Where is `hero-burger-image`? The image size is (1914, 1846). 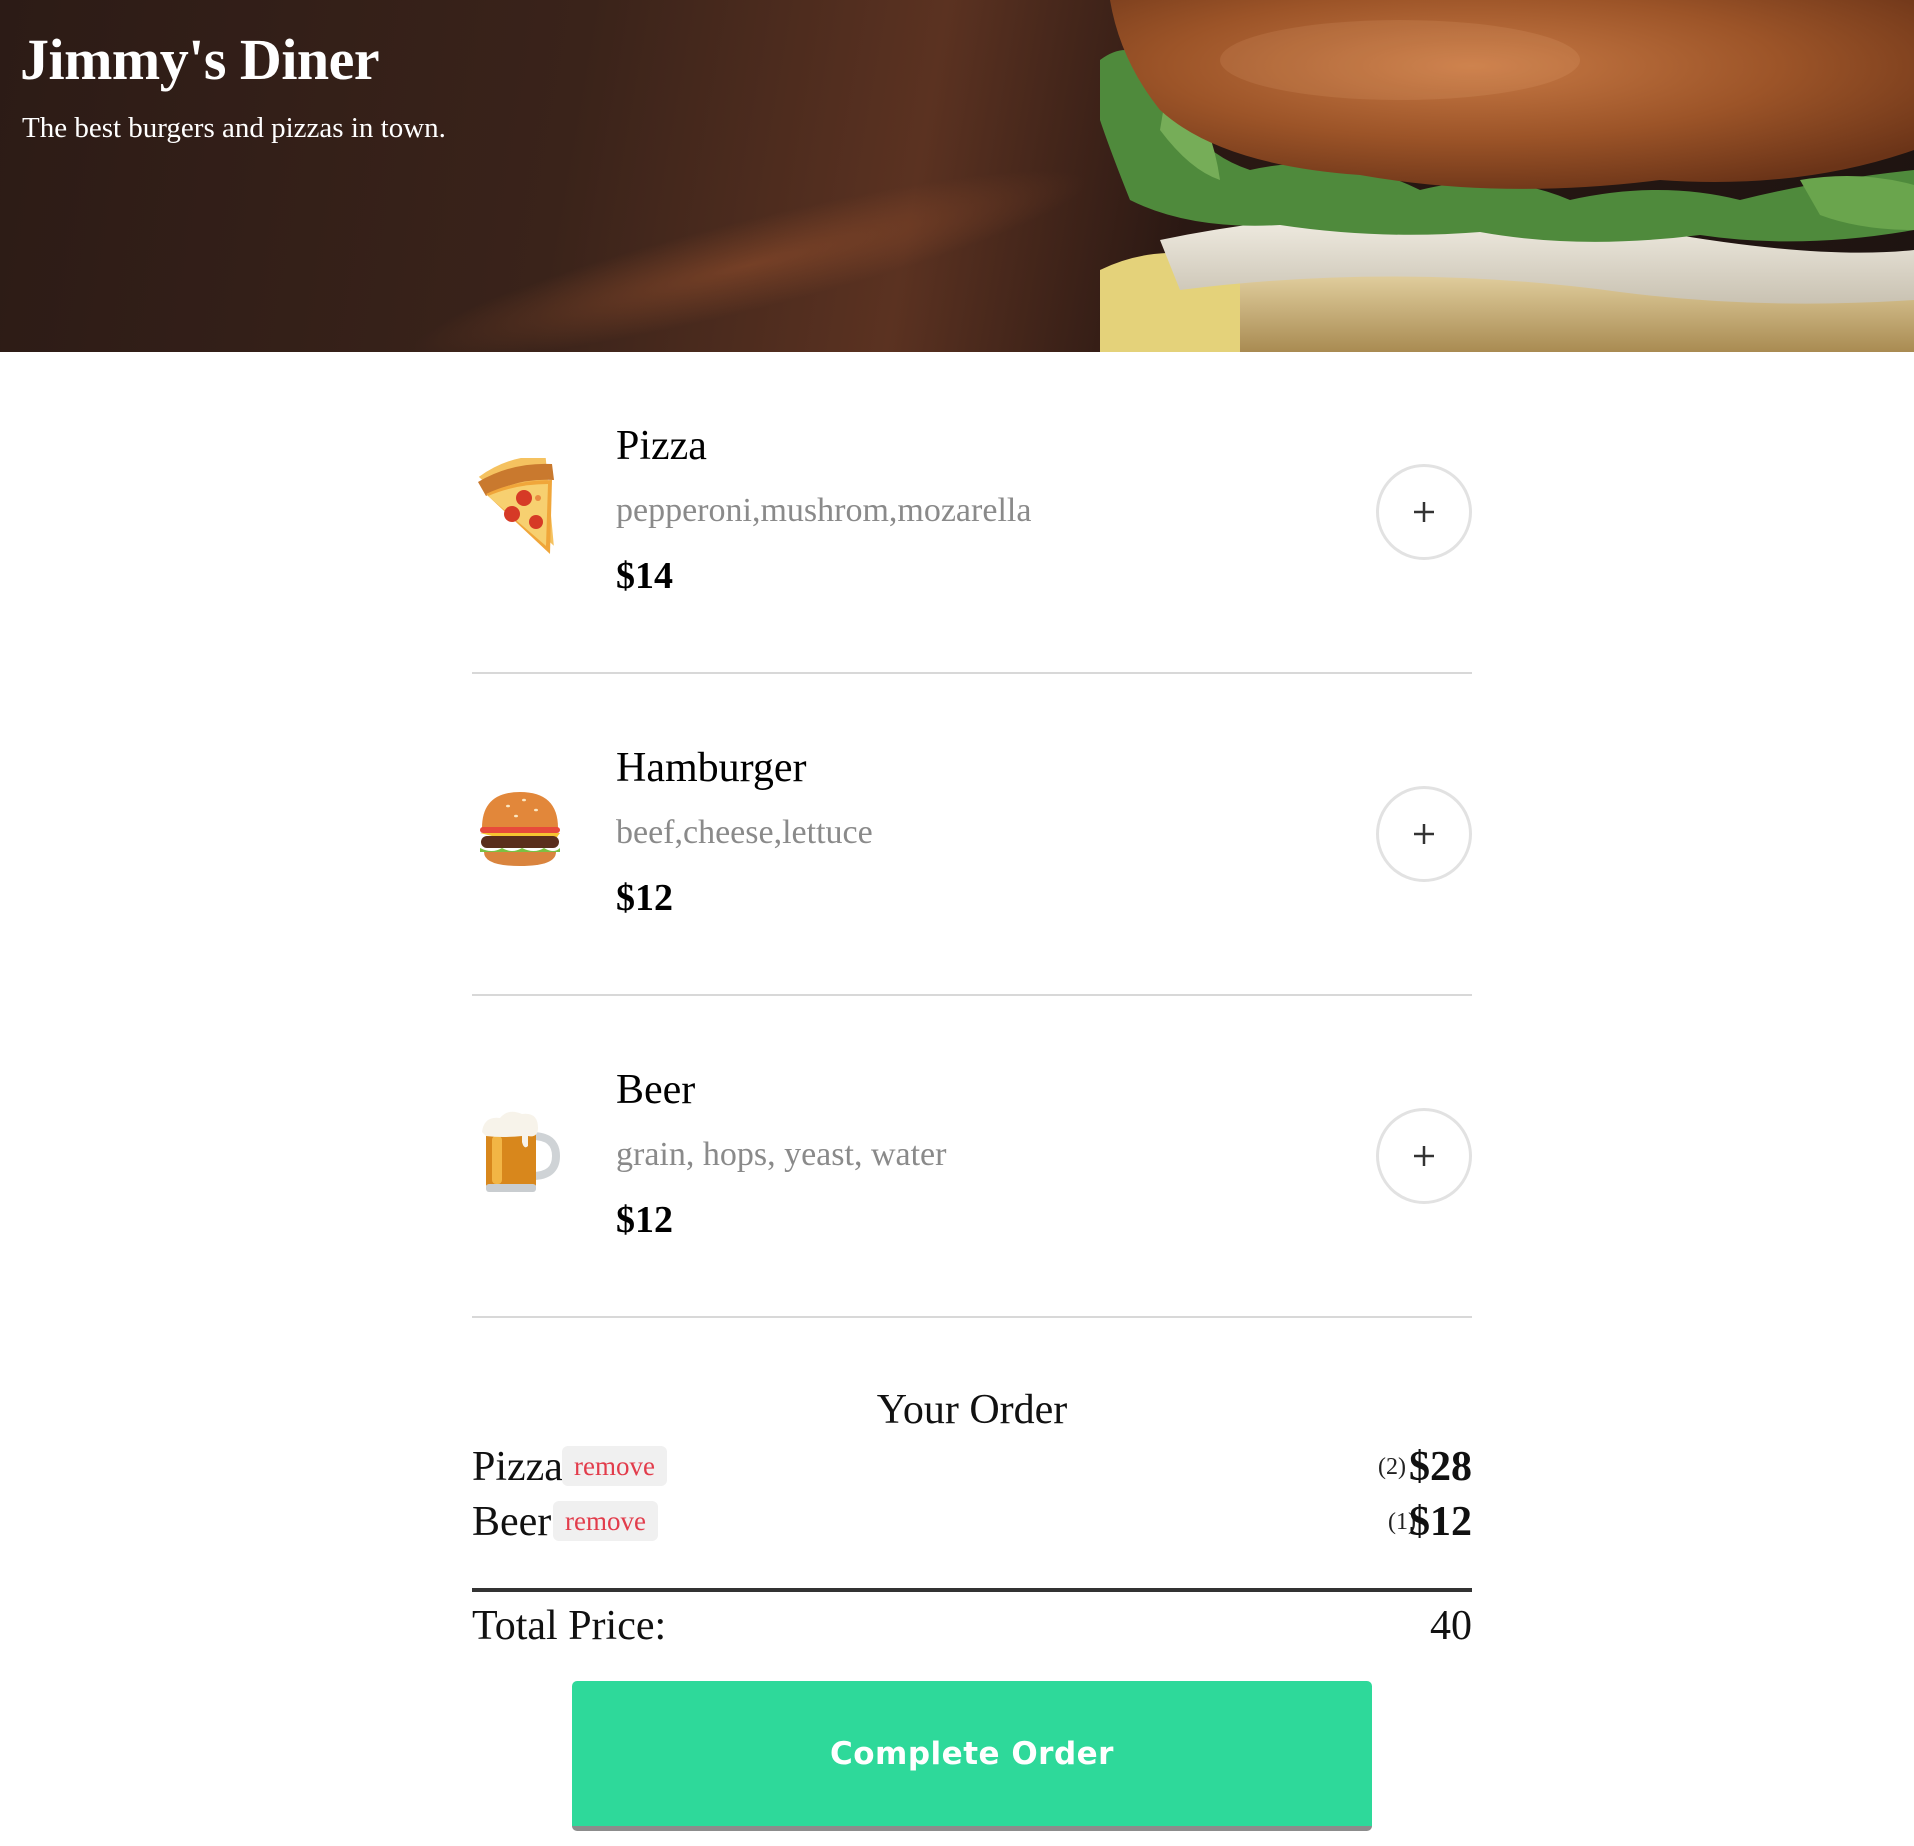 hero-burger-image is located at coordinates (1507, 176).